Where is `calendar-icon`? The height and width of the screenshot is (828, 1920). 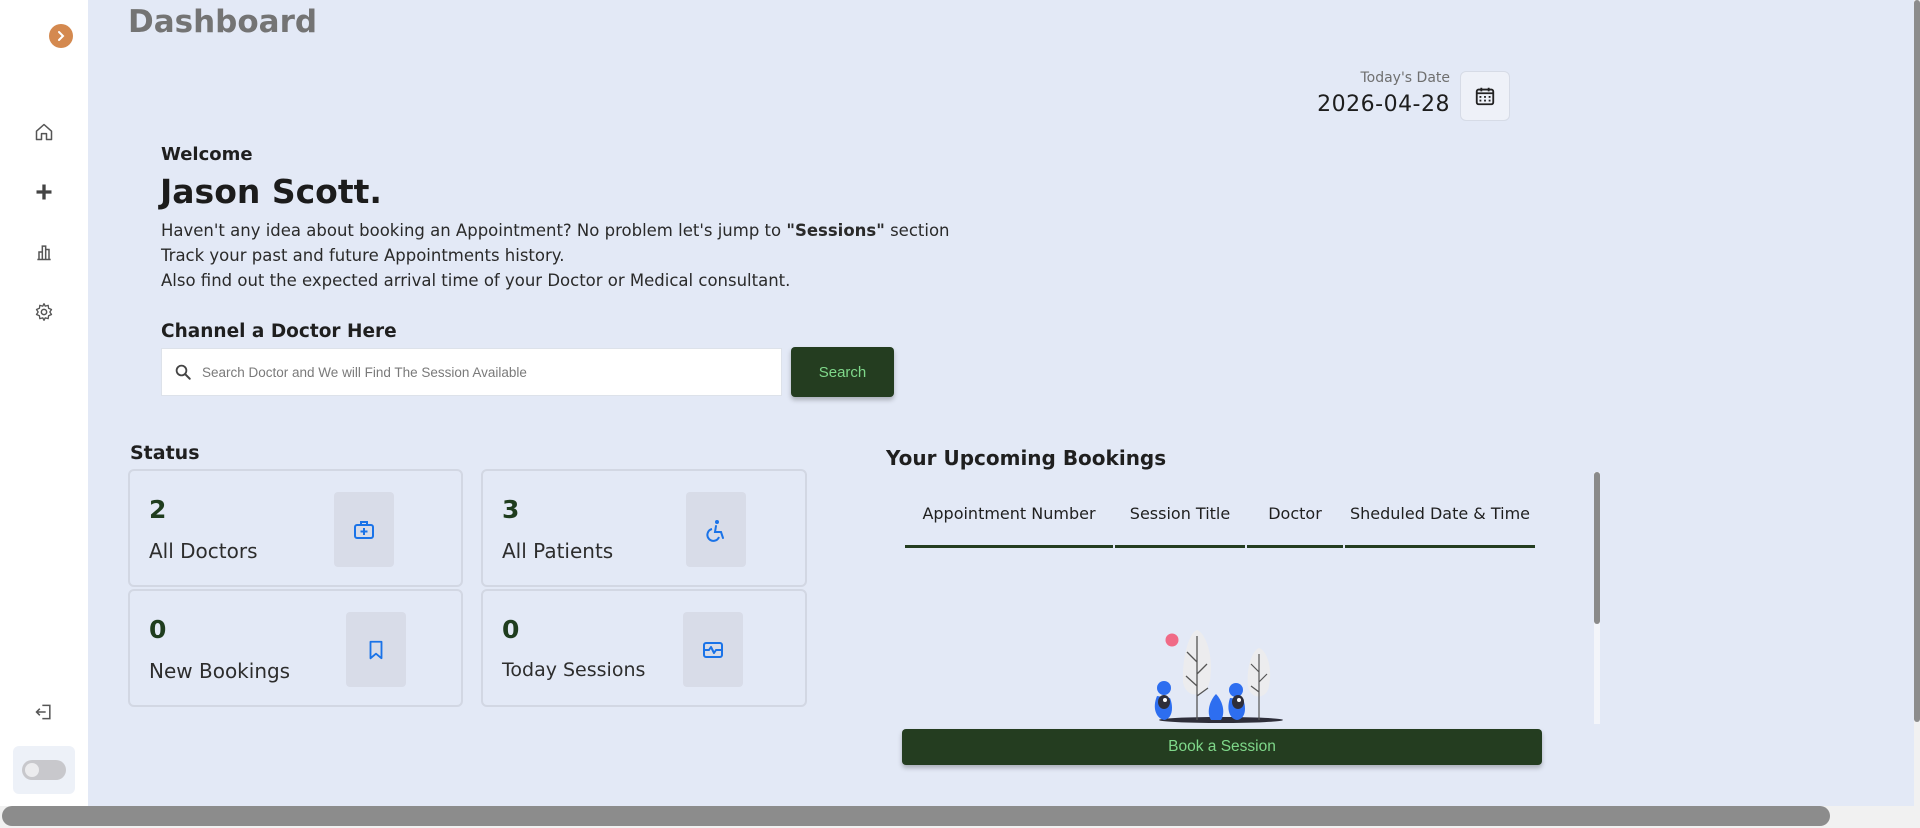 calendar-icon is located at coordinates (1485, 96).